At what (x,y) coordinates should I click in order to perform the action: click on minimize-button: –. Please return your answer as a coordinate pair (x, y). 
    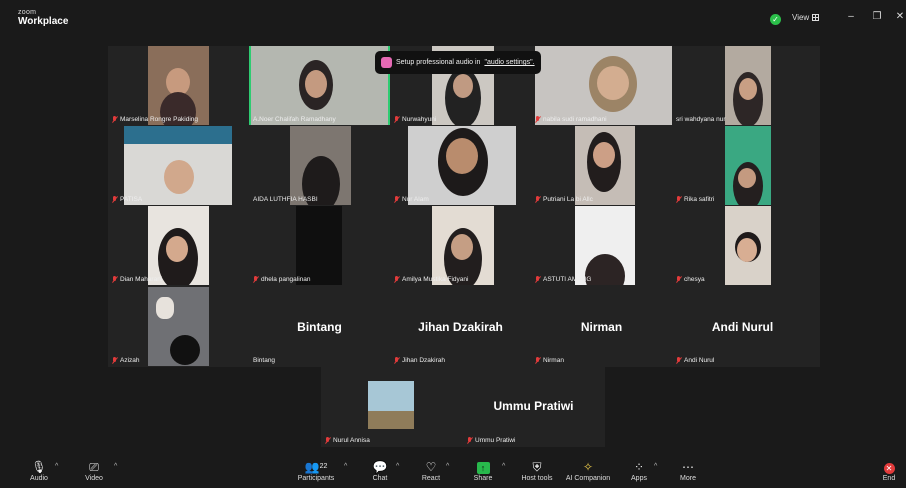
    Looking at the image, I should click on (851, 16).